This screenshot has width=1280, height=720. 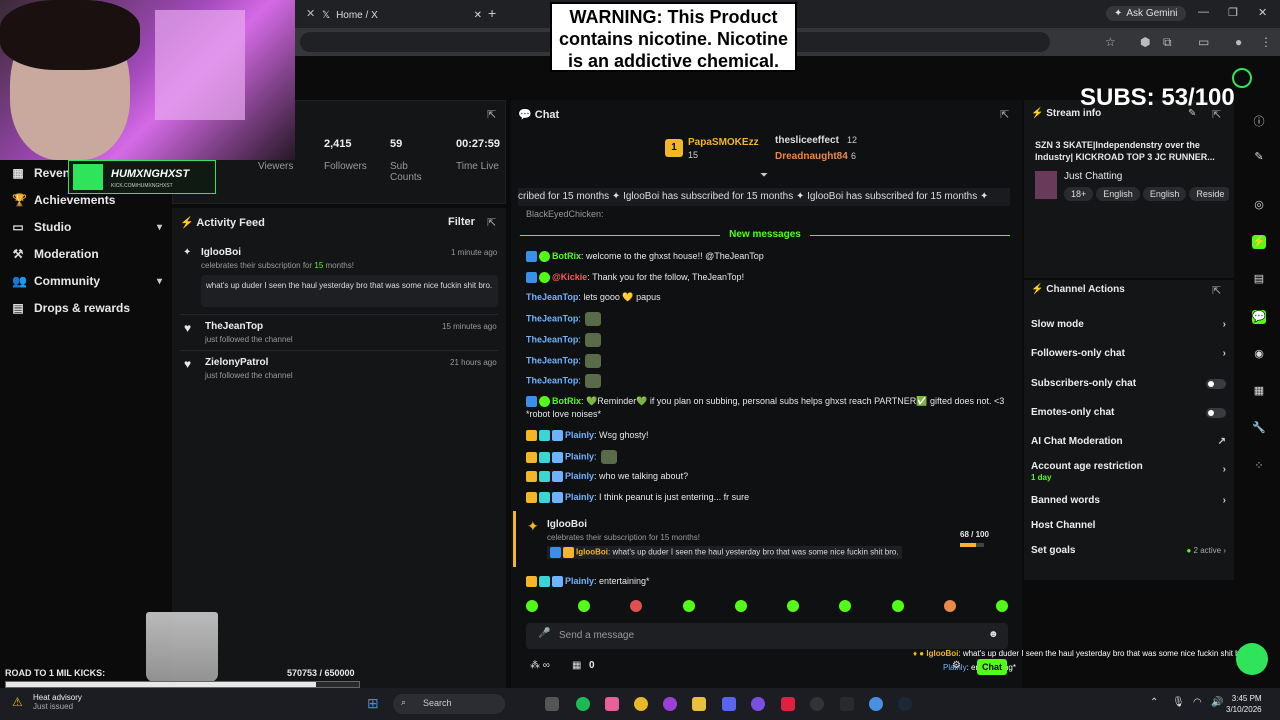 I want to click on gifter-name: Dreadnaught84, so click(x=811, y=156).